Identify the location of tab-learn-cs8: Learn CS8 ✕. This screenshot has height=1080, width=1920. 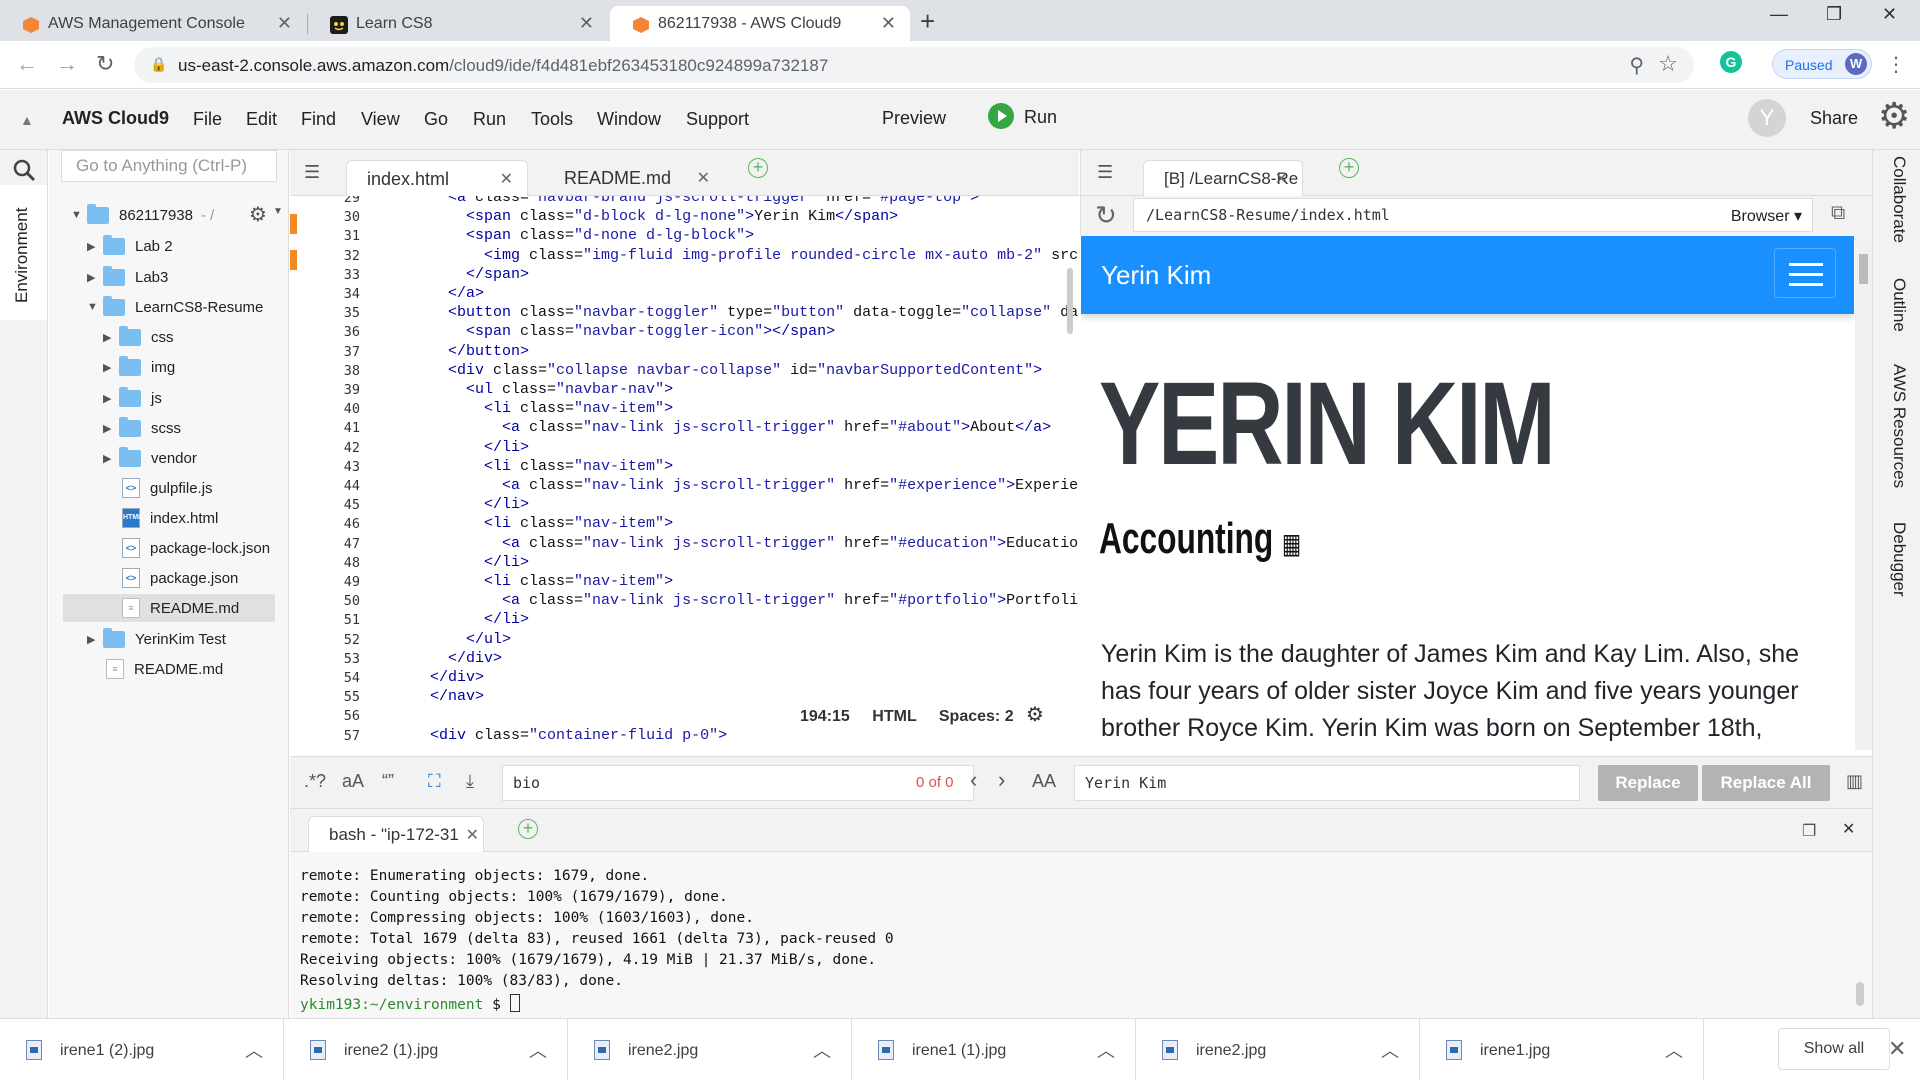
(458, 23).